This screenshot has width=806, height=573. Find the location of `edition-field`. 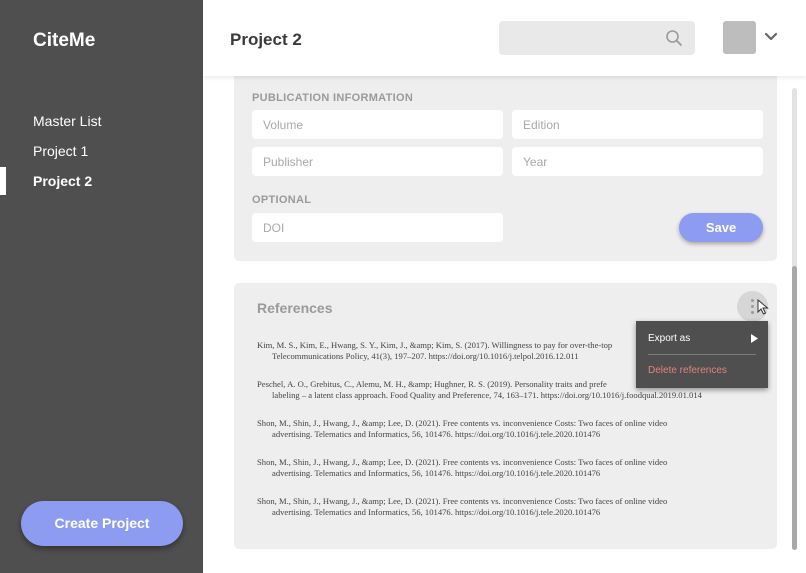

edition-field is located at coordinates (637, 124).